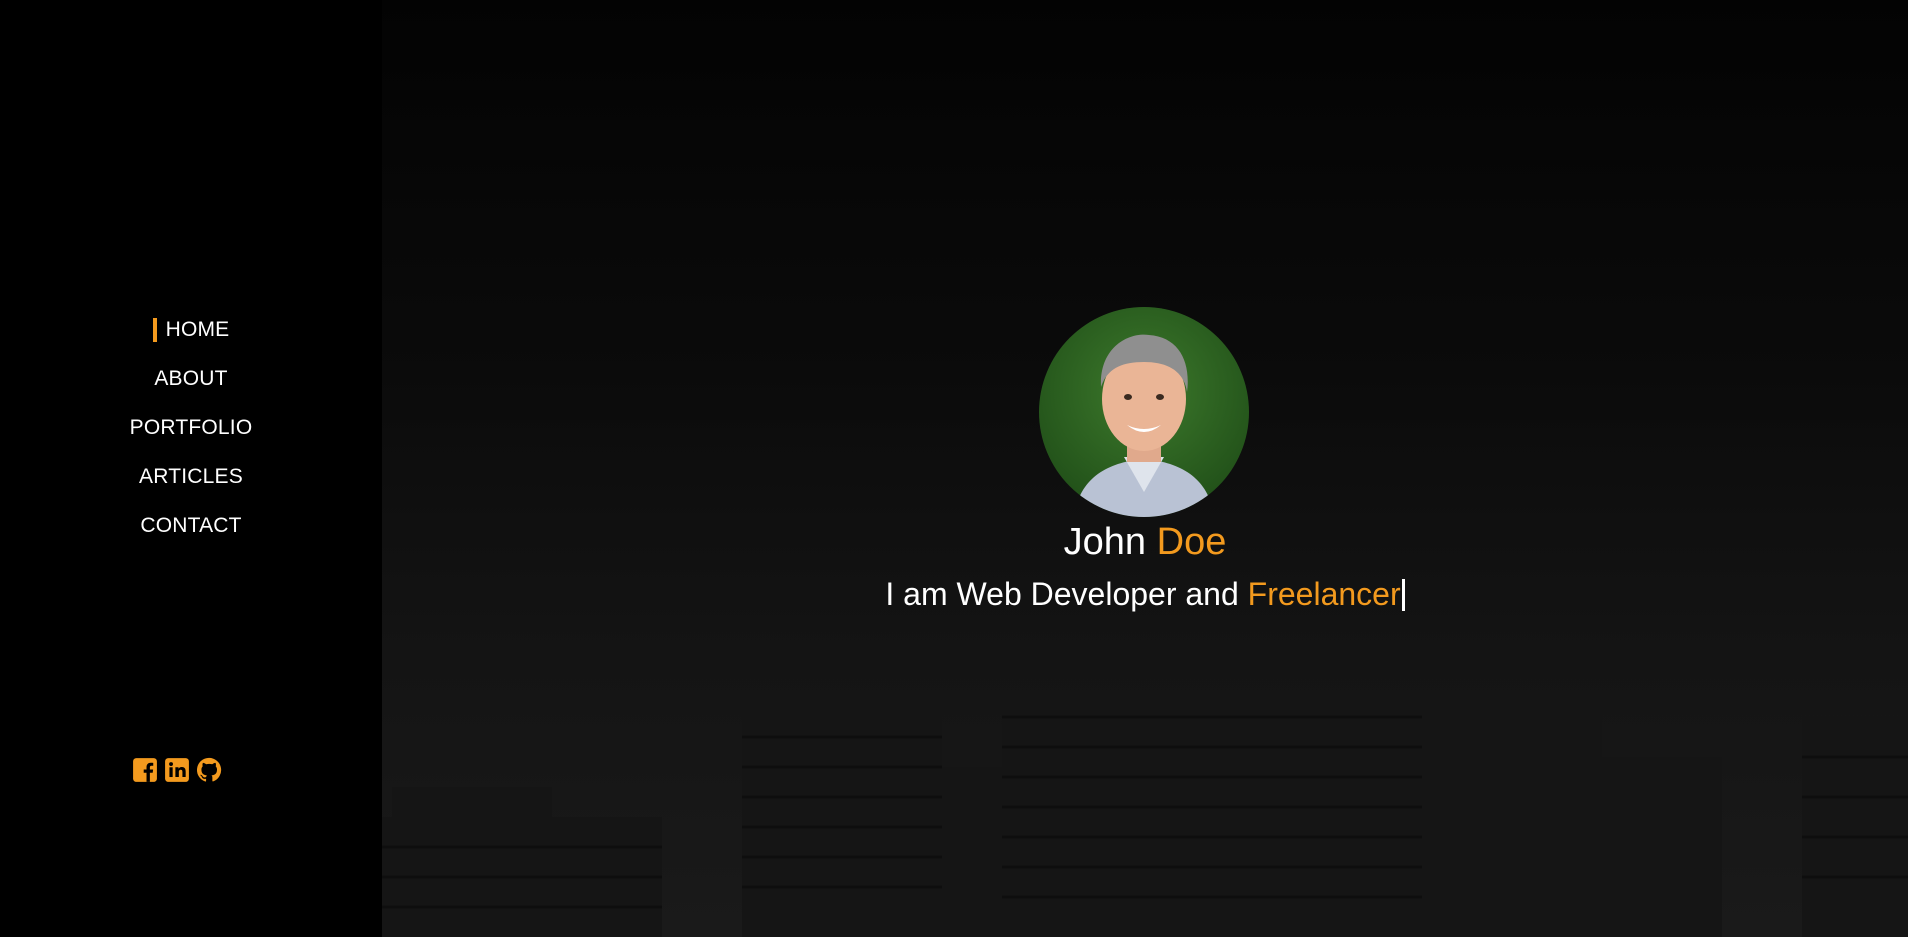  Describe the element at coordinates (1105, 542) in the screenshot. I see `first-name: John` at that location.